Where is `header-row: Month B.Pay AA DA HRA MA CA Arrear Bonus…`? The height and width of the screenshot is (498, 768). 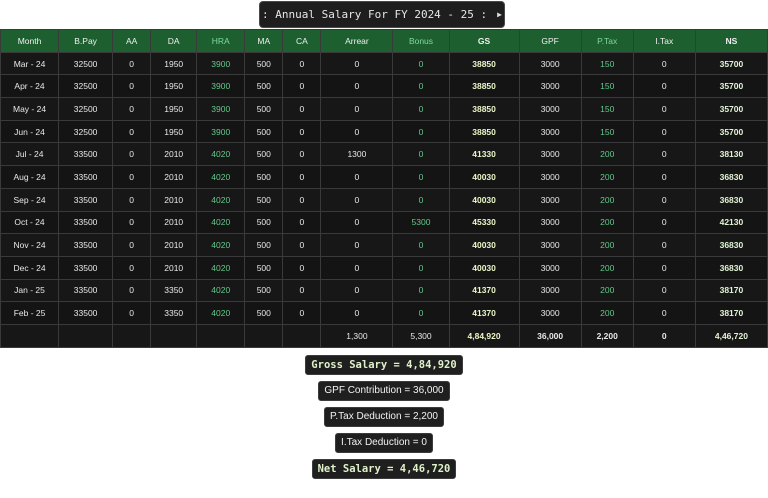 header-row: Month B.Pay AA DA HRA MA CA Arrear Bonus… is located at coordinates (384, 41).